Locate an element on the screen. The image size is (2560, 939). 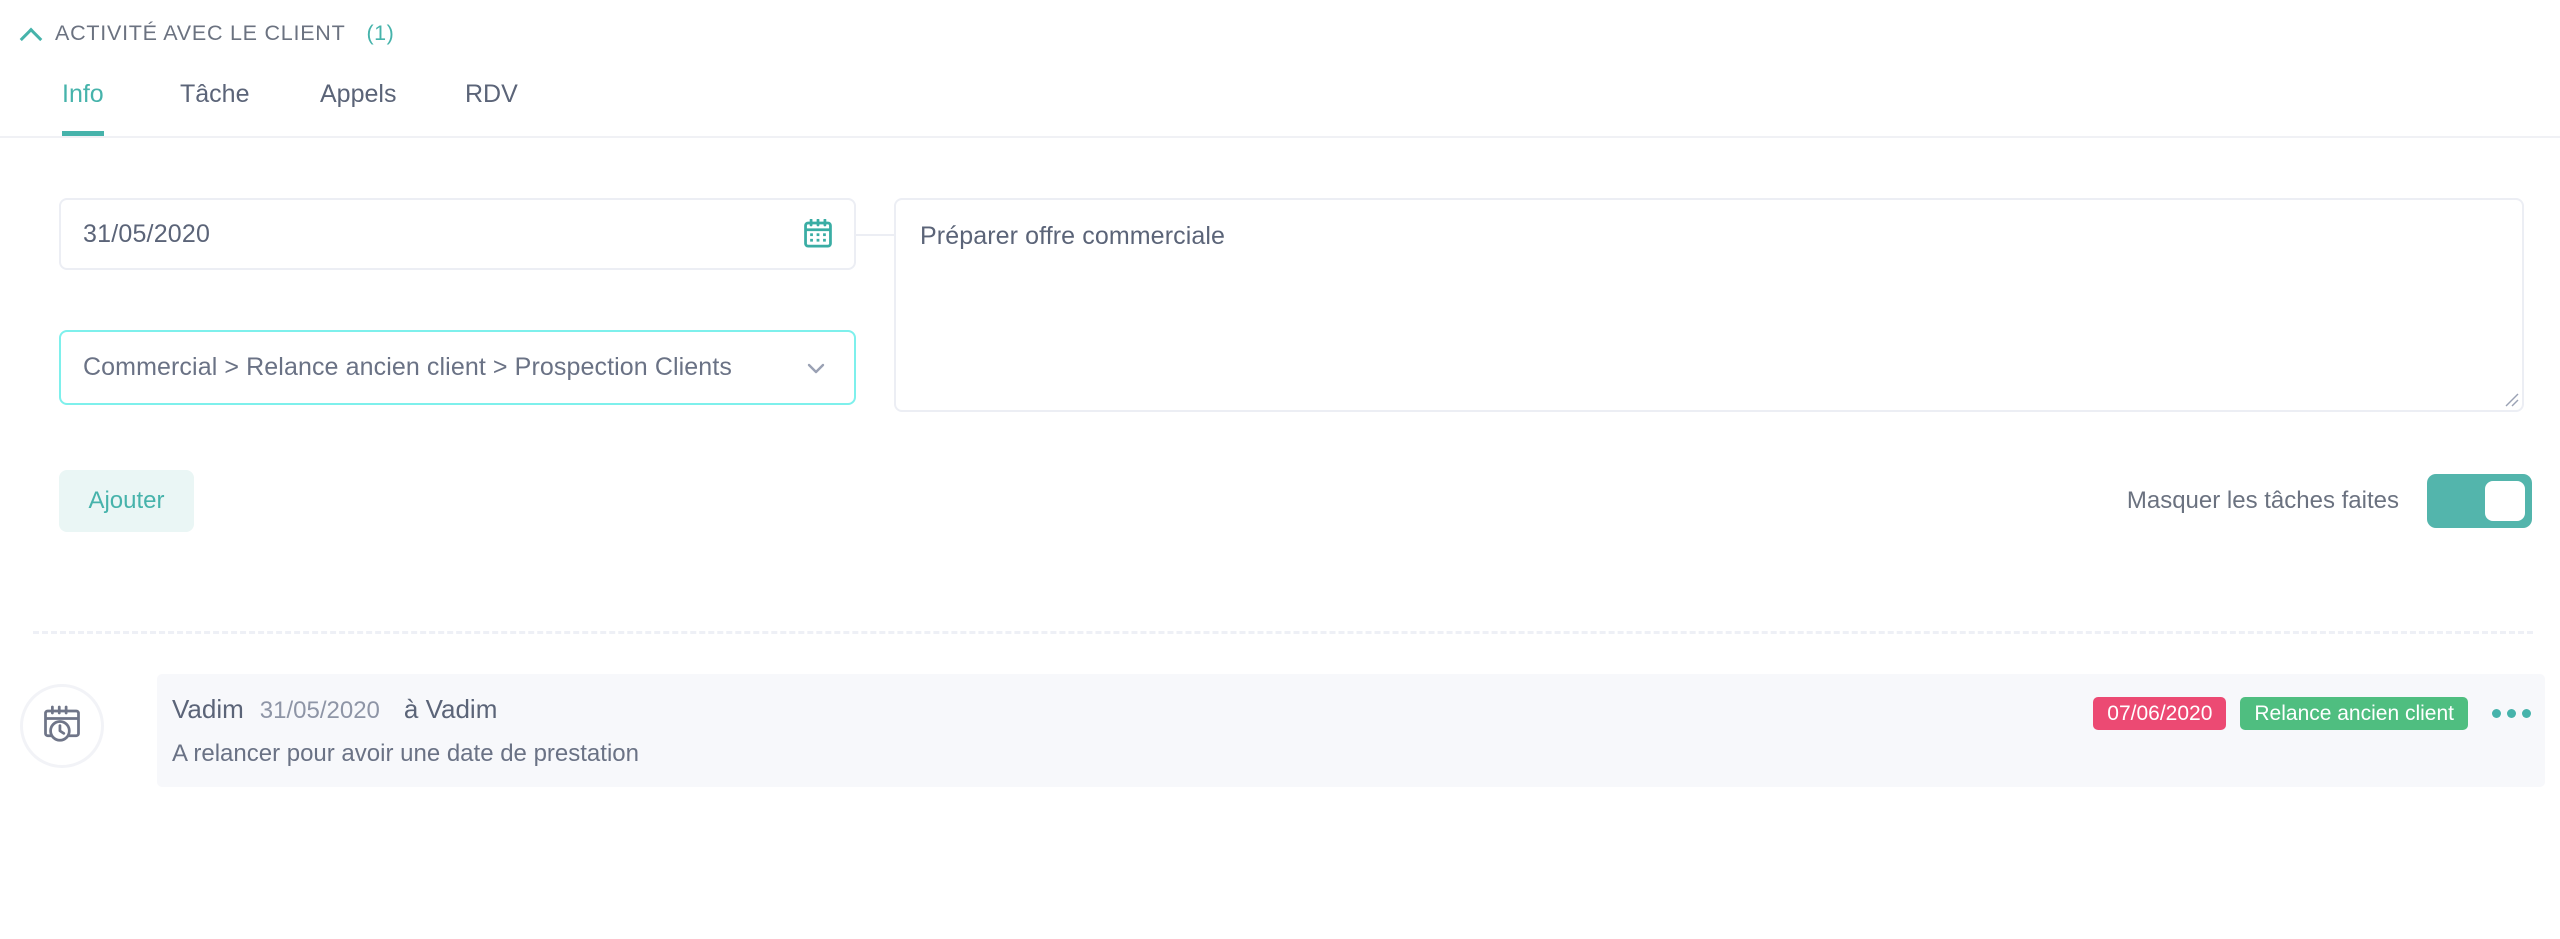
date-value: 31/05/2020 is located at coordinates (147, 233).